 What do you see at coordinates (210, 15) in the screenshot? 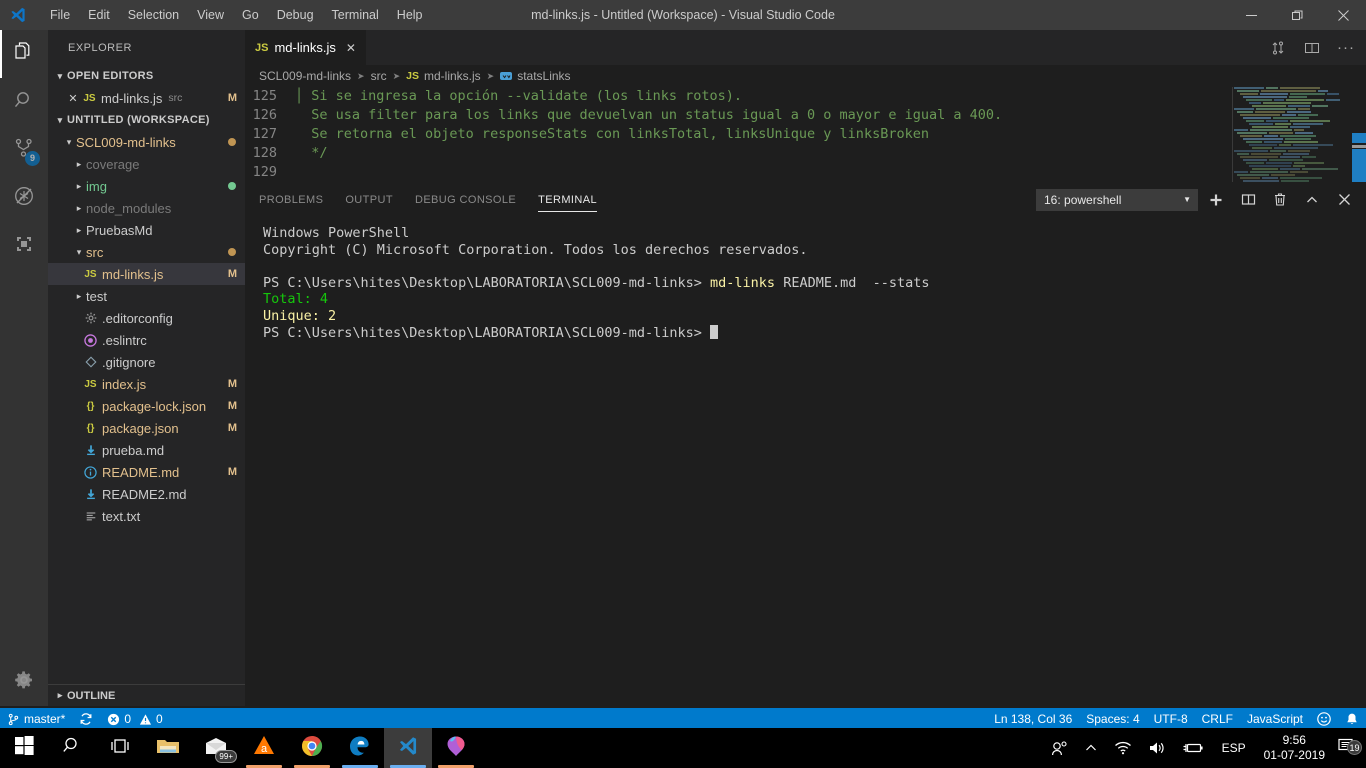
I see `menu-view: View` at bounding box center [210, 15].